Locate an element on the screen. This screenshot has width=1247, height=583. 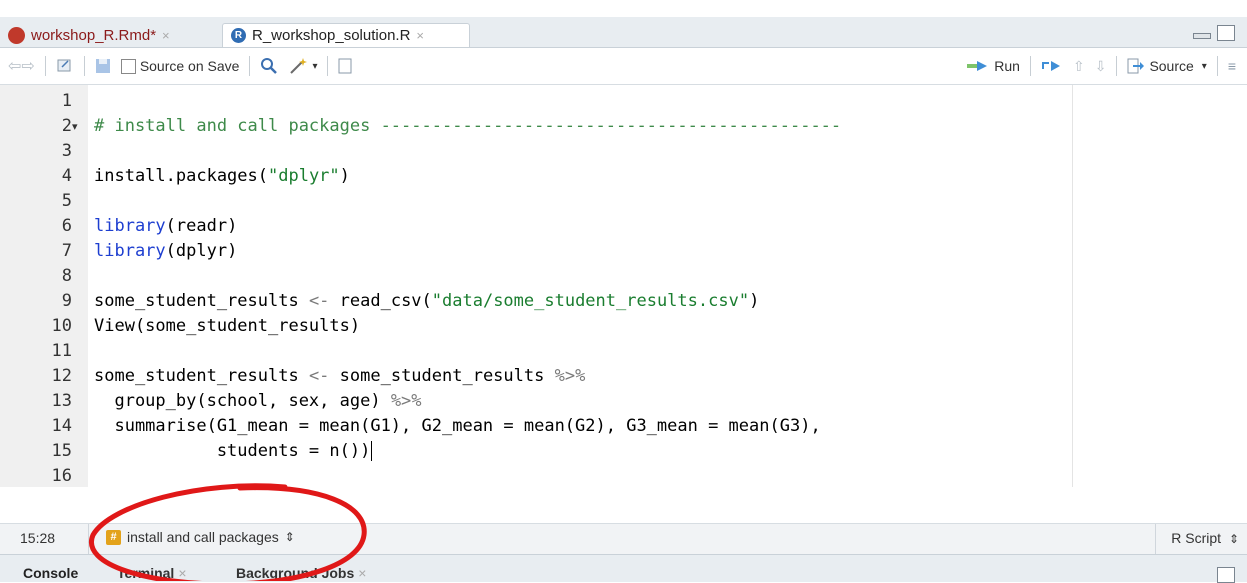
line-number: 10 is located at coordinates (61, 326).